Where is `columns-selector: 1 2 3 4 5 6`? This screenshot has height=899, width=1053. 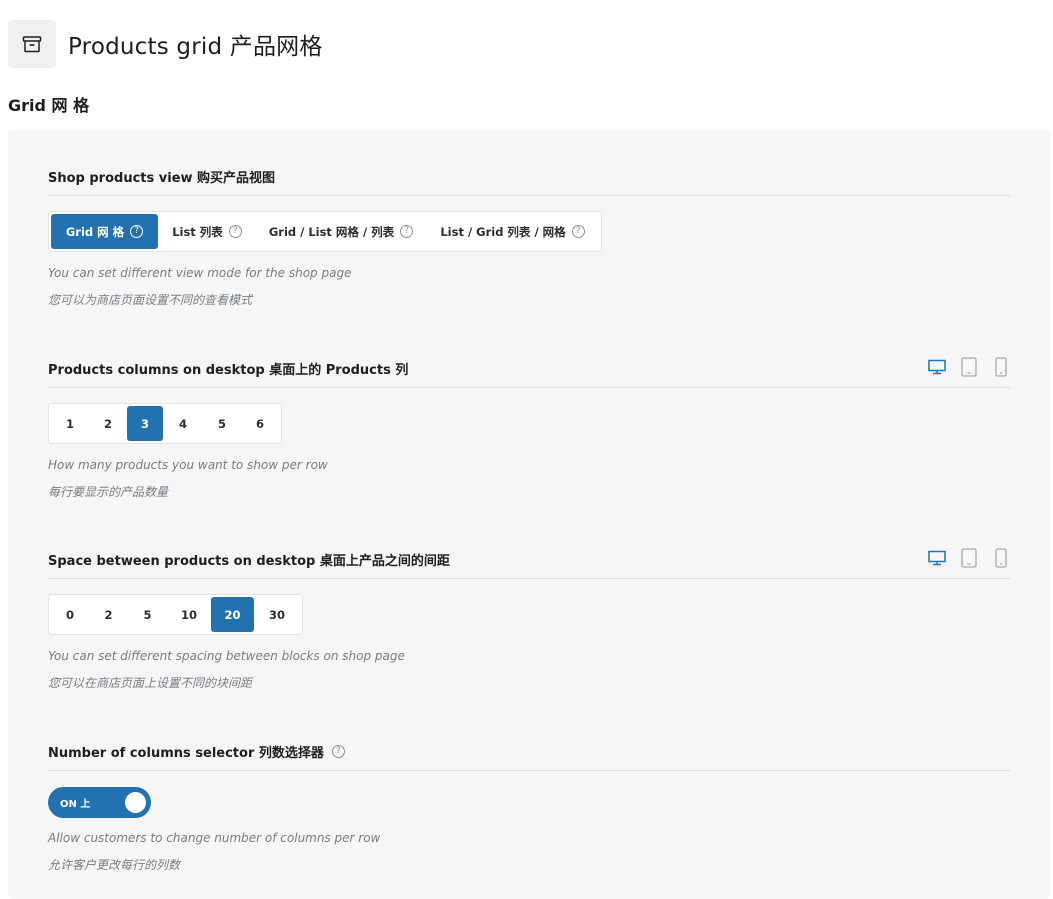 columns-selector: 1 2 3 4 5 6 is located at coordinates (165, 423).